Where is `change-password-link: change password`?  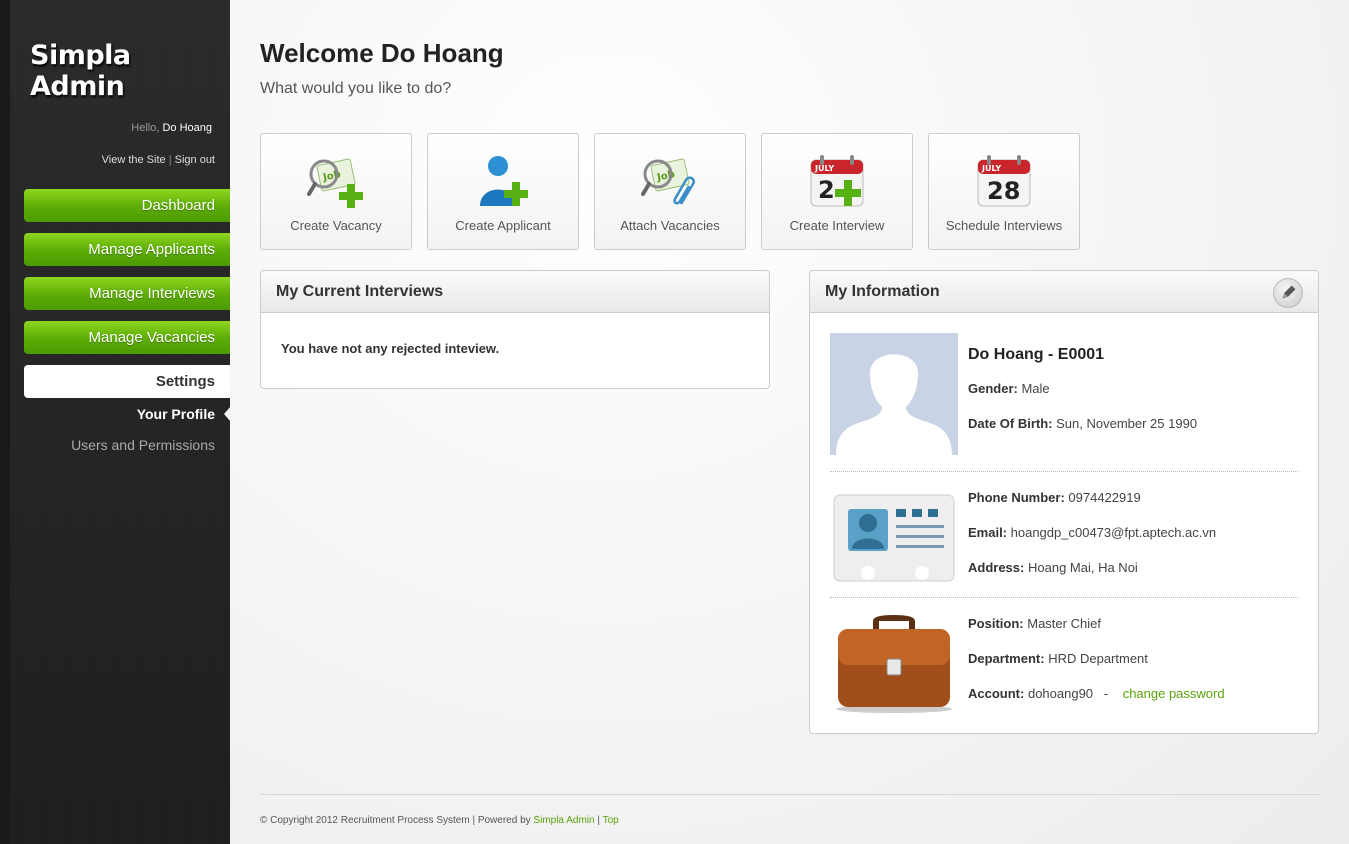
change-password-link: change password is located at coordinates (1174, 693).